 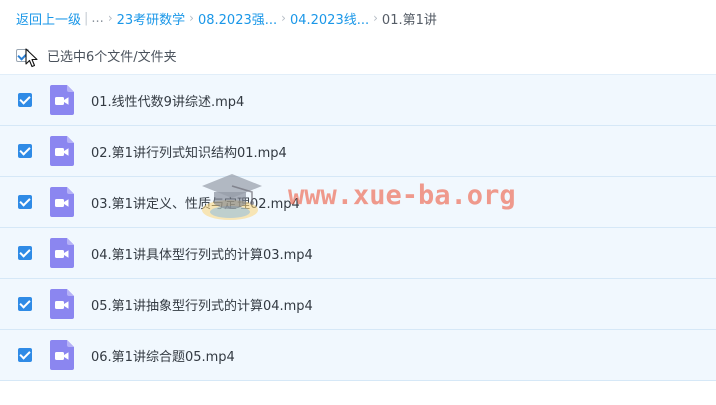 I want to click on file-row: 02.第1讲行列式知识结构01.mp4, so click(x=358, y=151).